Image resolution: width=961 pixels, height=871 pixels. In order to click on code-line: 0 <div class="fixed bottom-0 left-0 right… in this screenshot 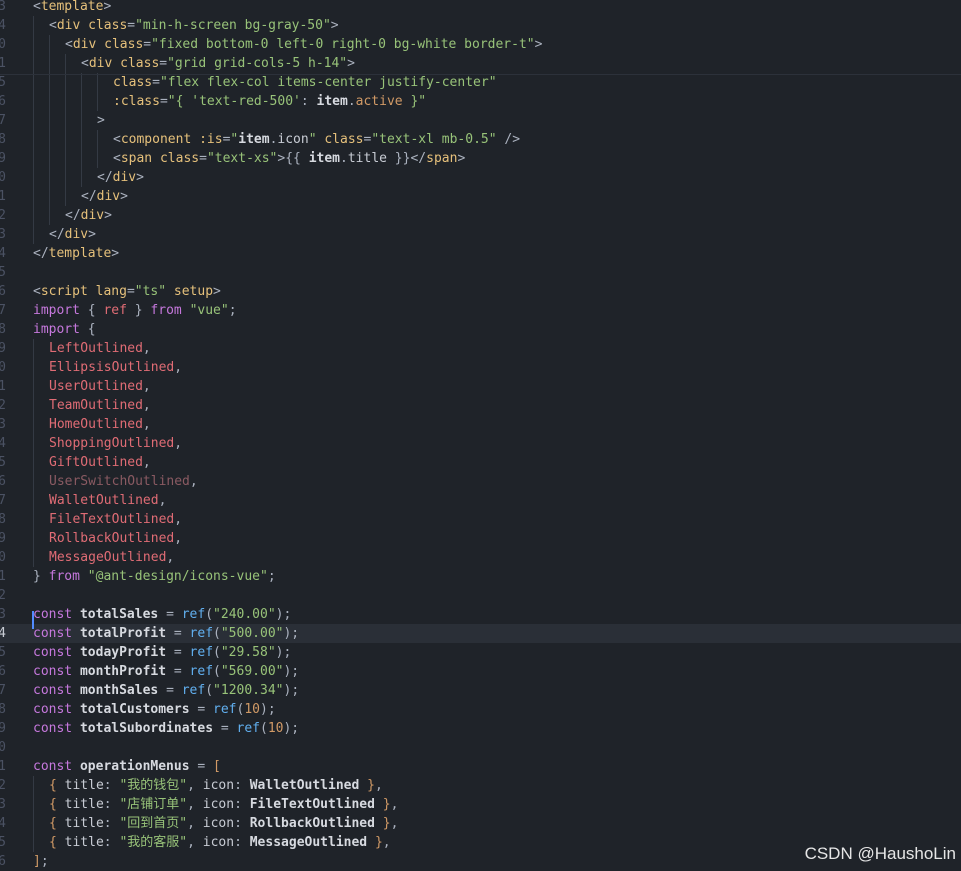, I will do `click(480, 44)`.